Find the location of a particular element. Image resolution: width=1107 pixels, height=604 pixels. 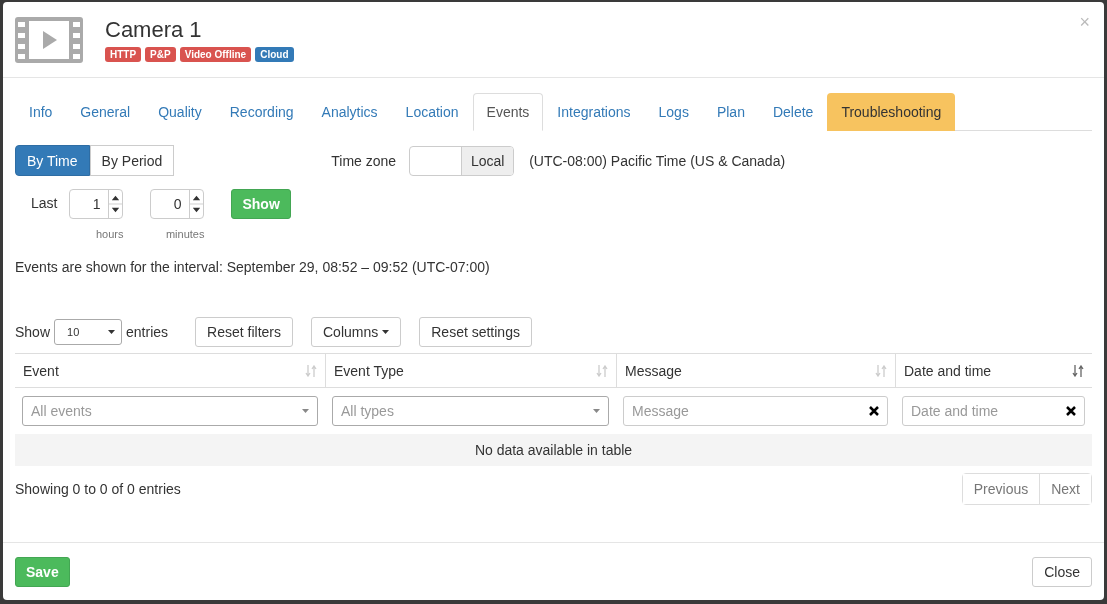

table-button: Columns is located at coordinates (356, 332).